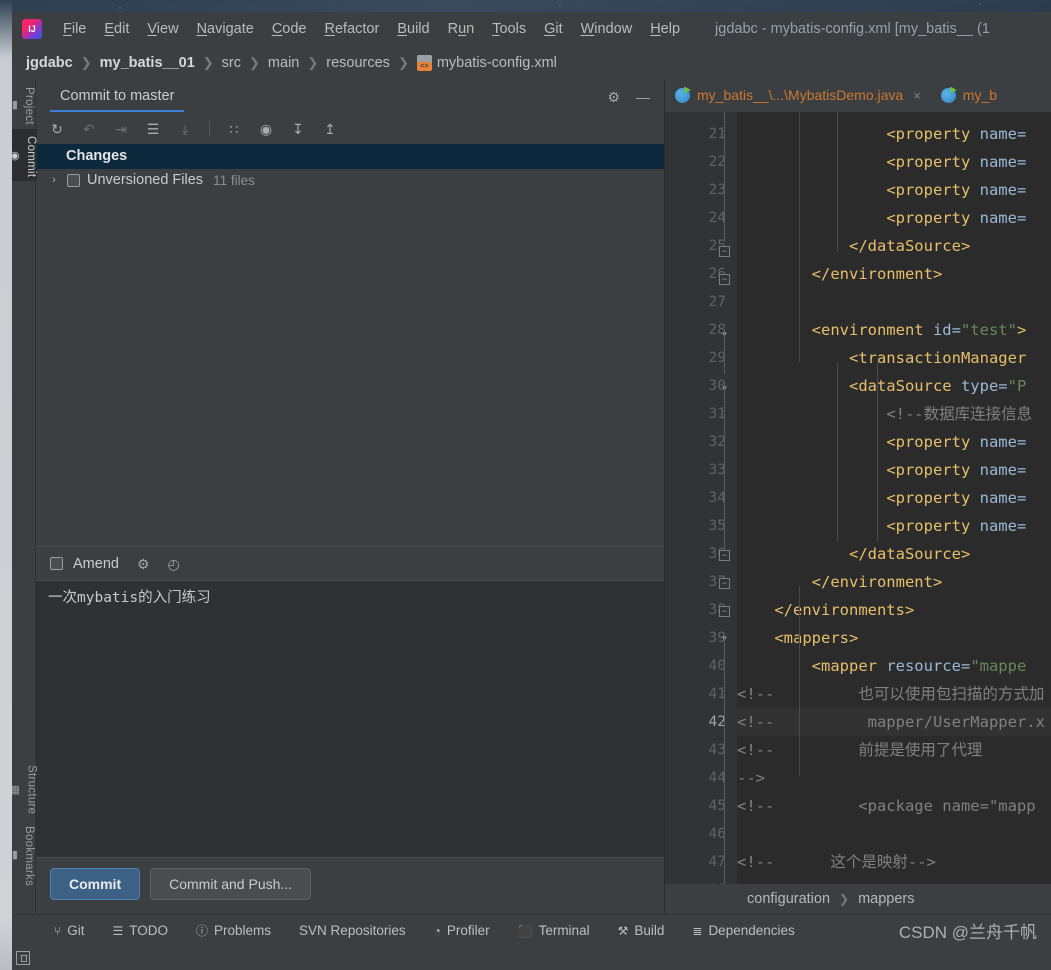 The image size is (1051, 970). What do you see at coordinates (641, 930) in the screenshot?
I see `tool-button-build: ⚒ Build` at bounding box center [641, 930].